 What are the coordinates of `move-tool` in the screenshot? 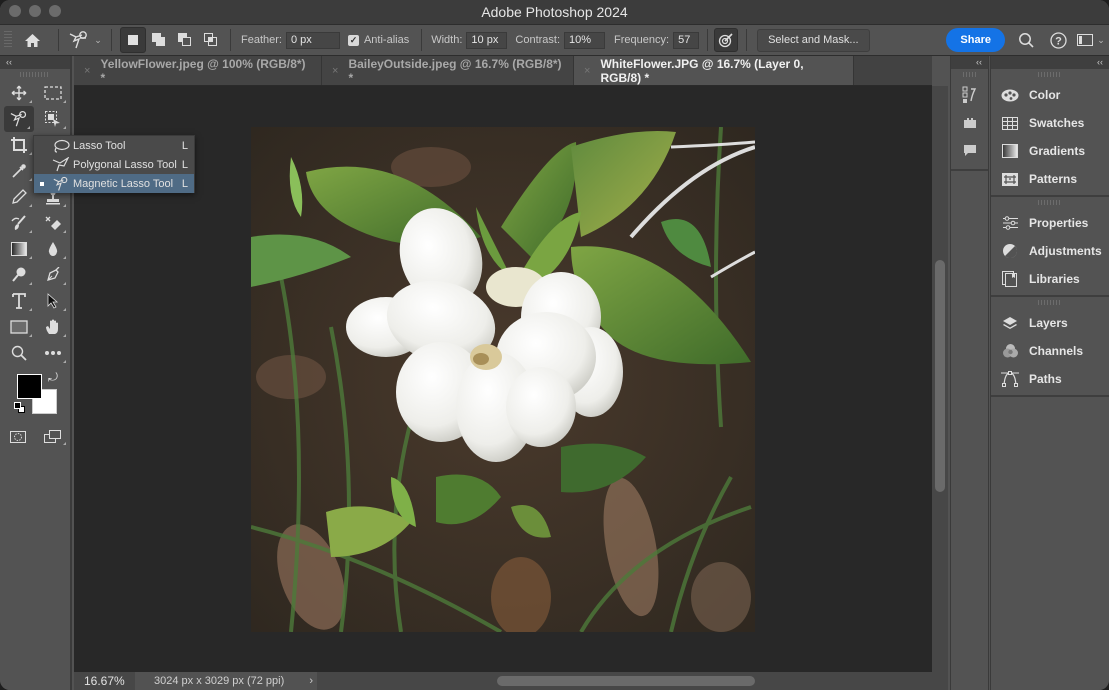 It's located at (19, 93).